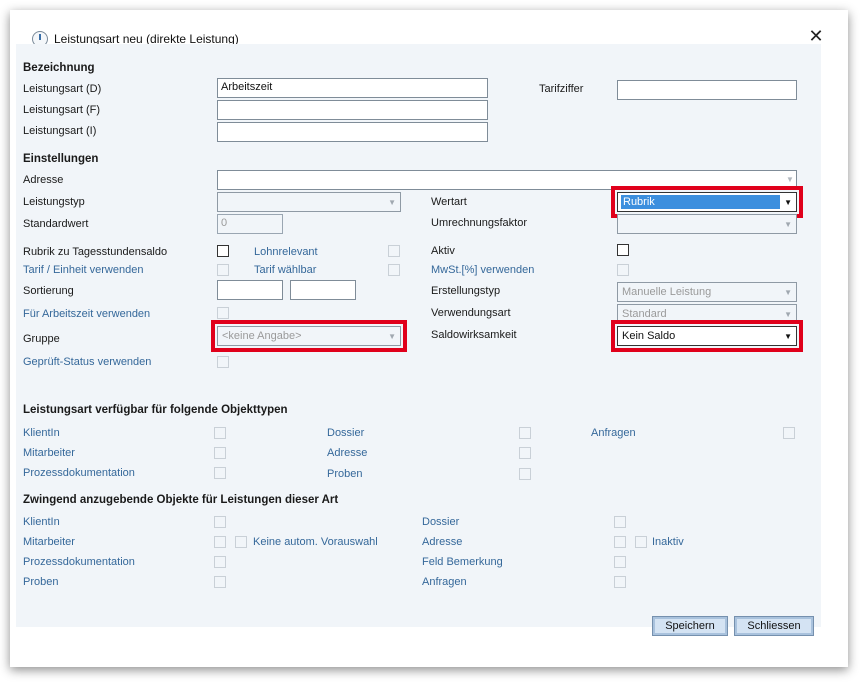  I want to click on aktiv-label: Aktiv, so click(443, 251).